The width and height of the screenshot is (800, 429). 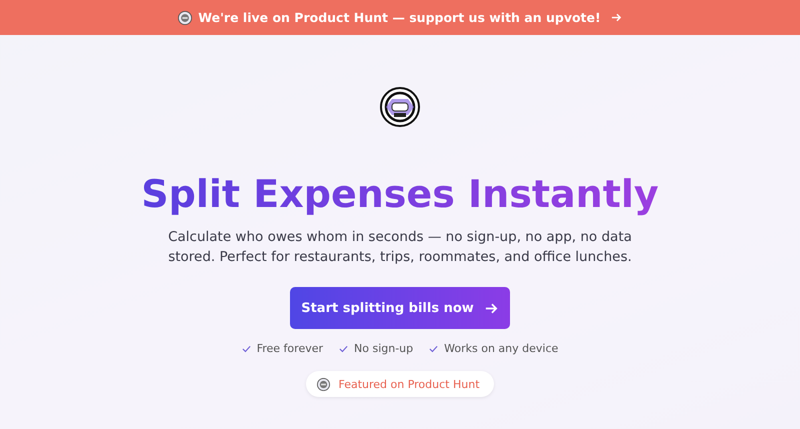 I want to click on cta-button: Start splitting bills now, so click(x=400, y=308).